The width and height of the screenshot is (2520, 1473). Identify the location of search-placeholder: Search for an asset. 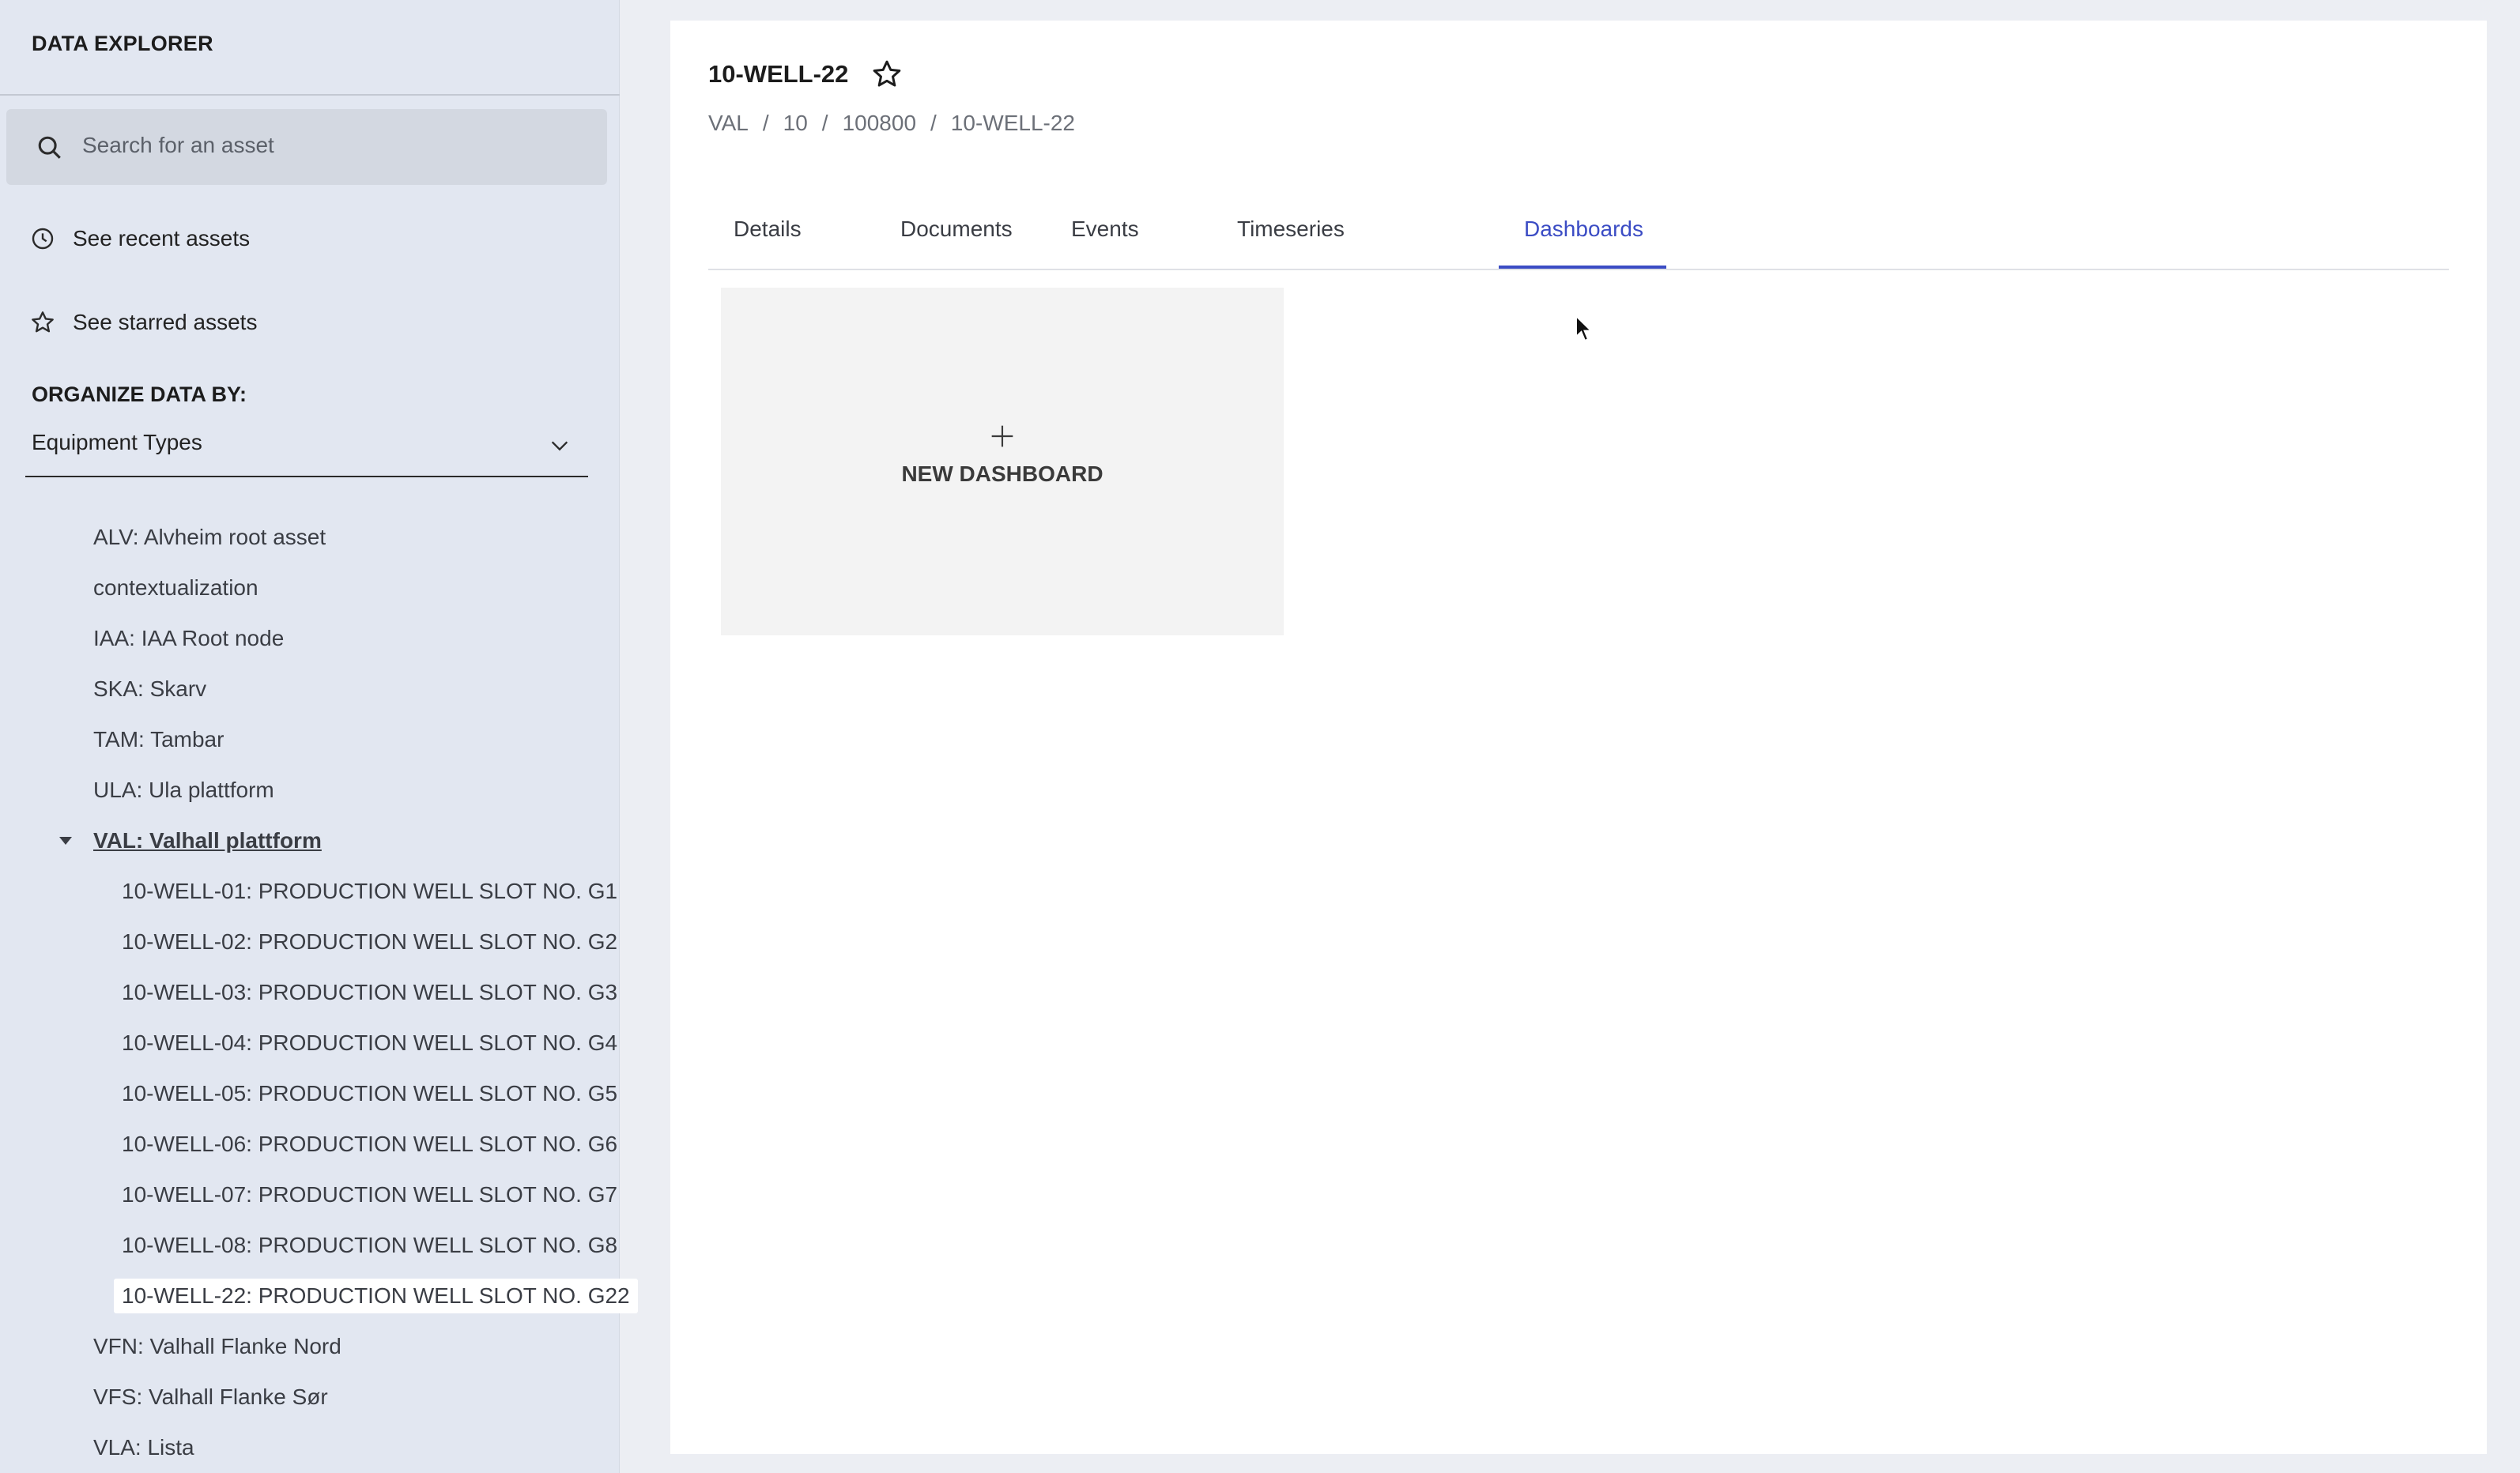
(178, 145).